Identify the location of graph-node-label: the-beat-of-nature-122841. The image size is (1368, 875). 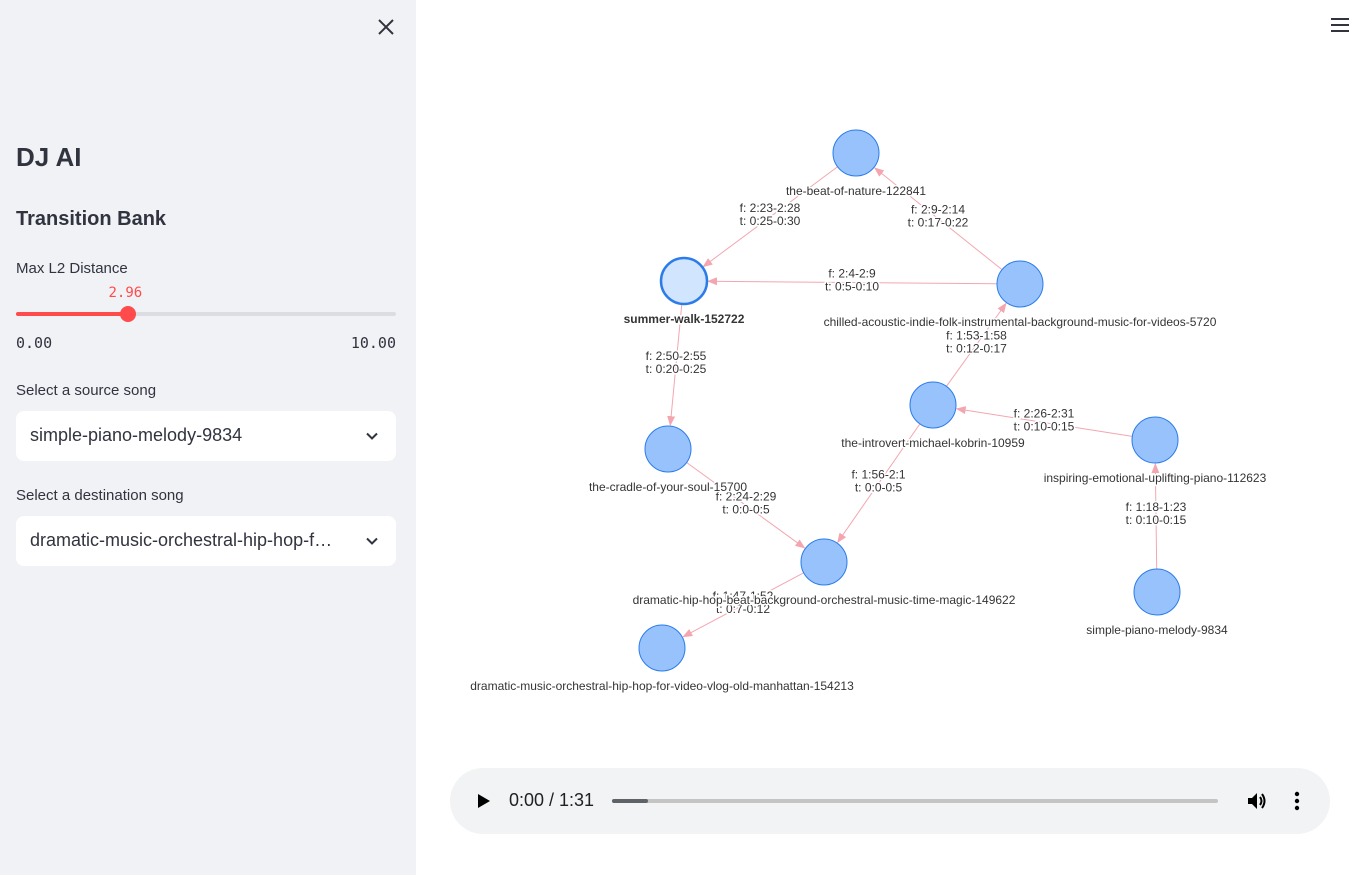
(856, 191).